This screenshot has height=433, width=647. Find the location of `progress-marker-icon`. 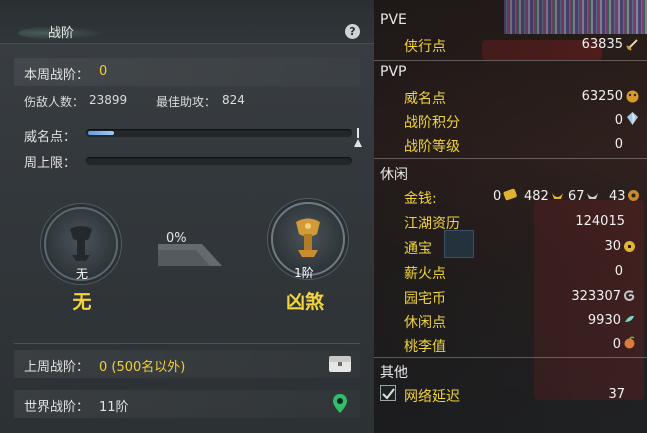

progress-marker-icon is located at coordinates (358, 137).